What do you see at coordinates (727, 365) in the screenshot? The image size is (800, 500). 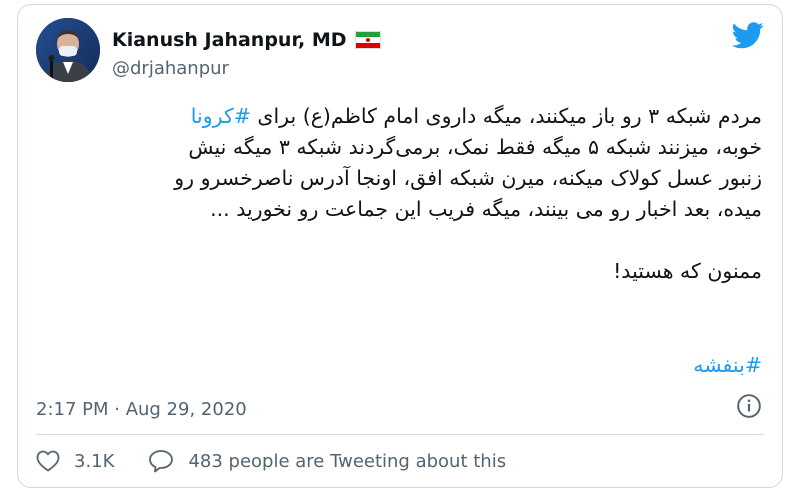 I see `hashtag-banafshe: #بنفشه` at bounding box center [727, 365].